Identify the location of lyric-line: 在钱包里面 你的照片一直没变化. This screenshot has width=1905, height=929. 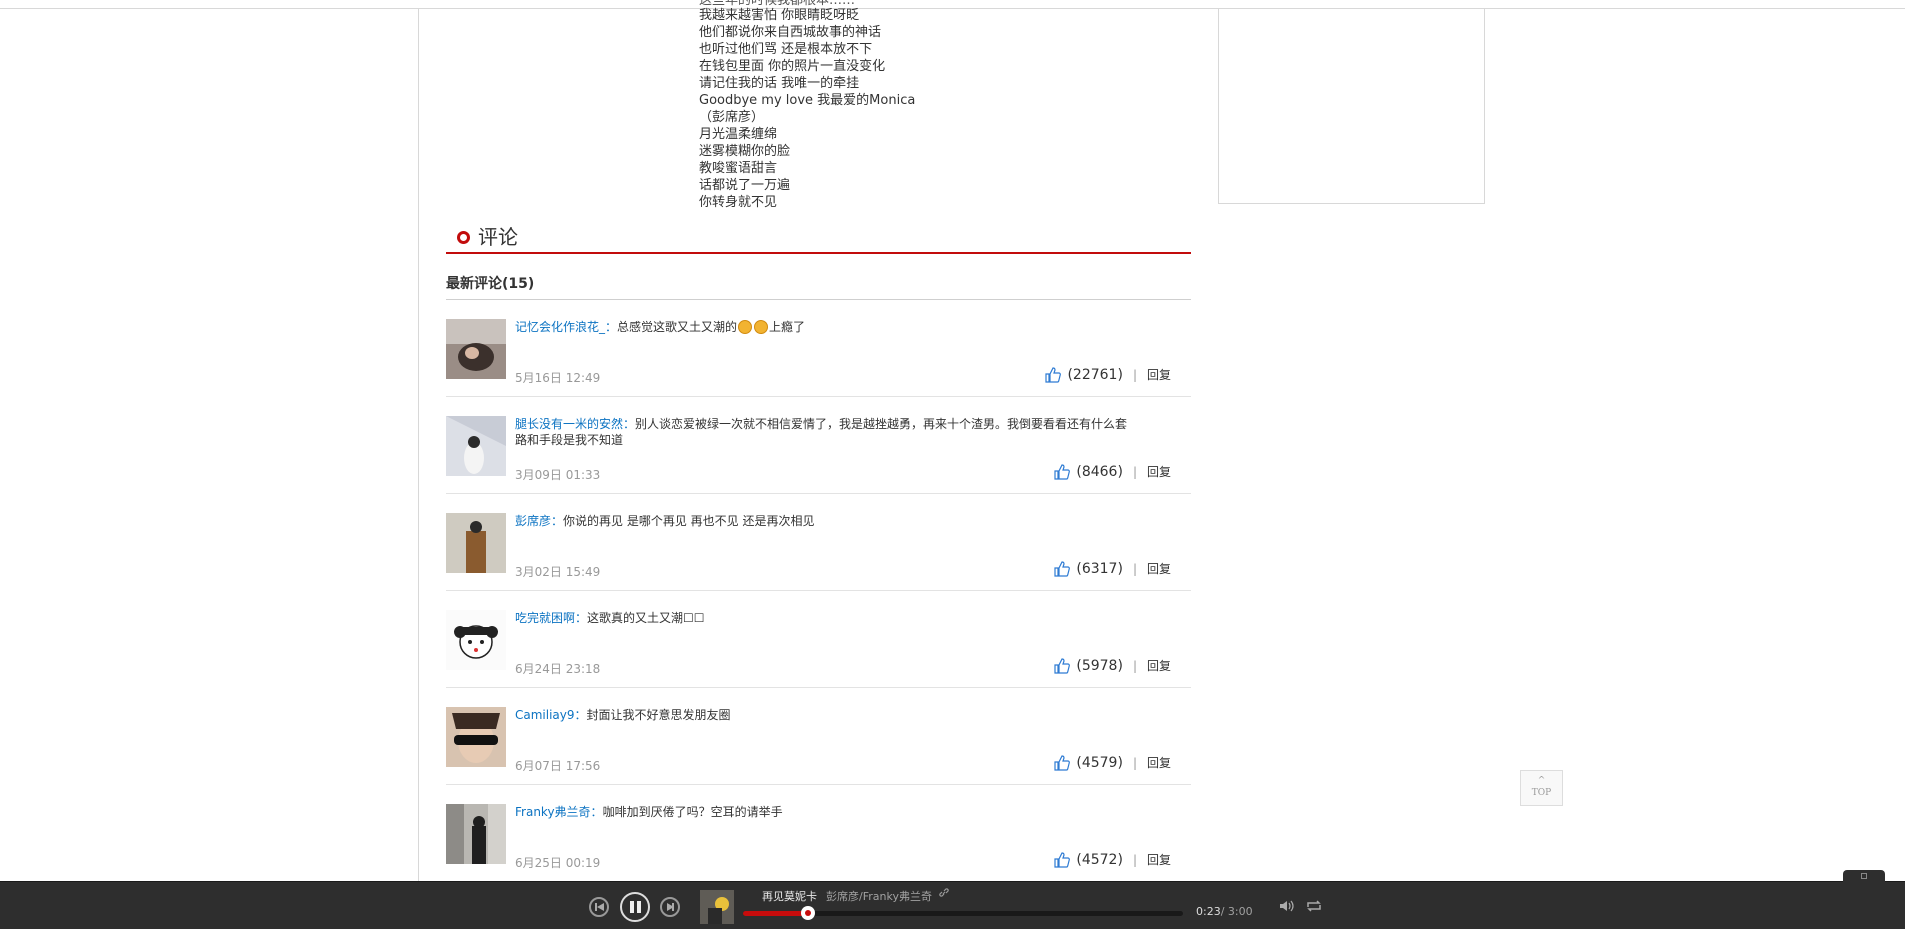
(792, 66).